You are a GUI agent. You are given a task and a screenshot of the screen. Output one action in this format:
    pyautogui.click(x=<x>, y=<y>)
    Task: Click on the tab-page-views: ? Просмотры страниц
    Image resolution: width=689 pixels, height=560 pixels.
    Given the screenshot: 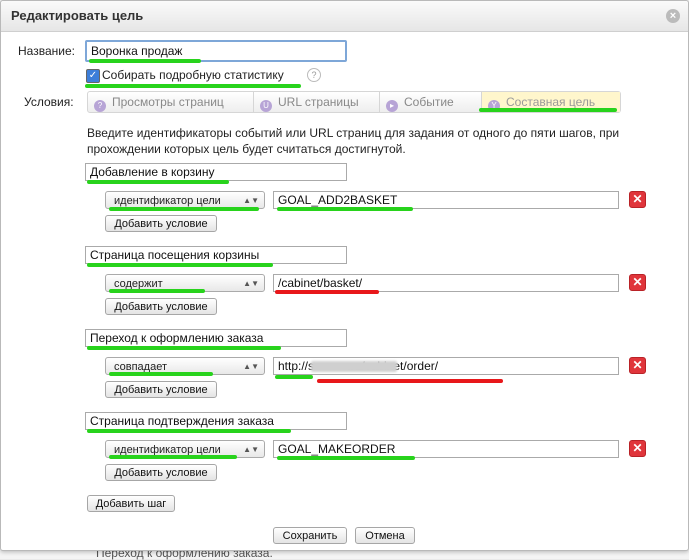 What is the action you would take?
    pyautogui.click(x=171, y=102)
    